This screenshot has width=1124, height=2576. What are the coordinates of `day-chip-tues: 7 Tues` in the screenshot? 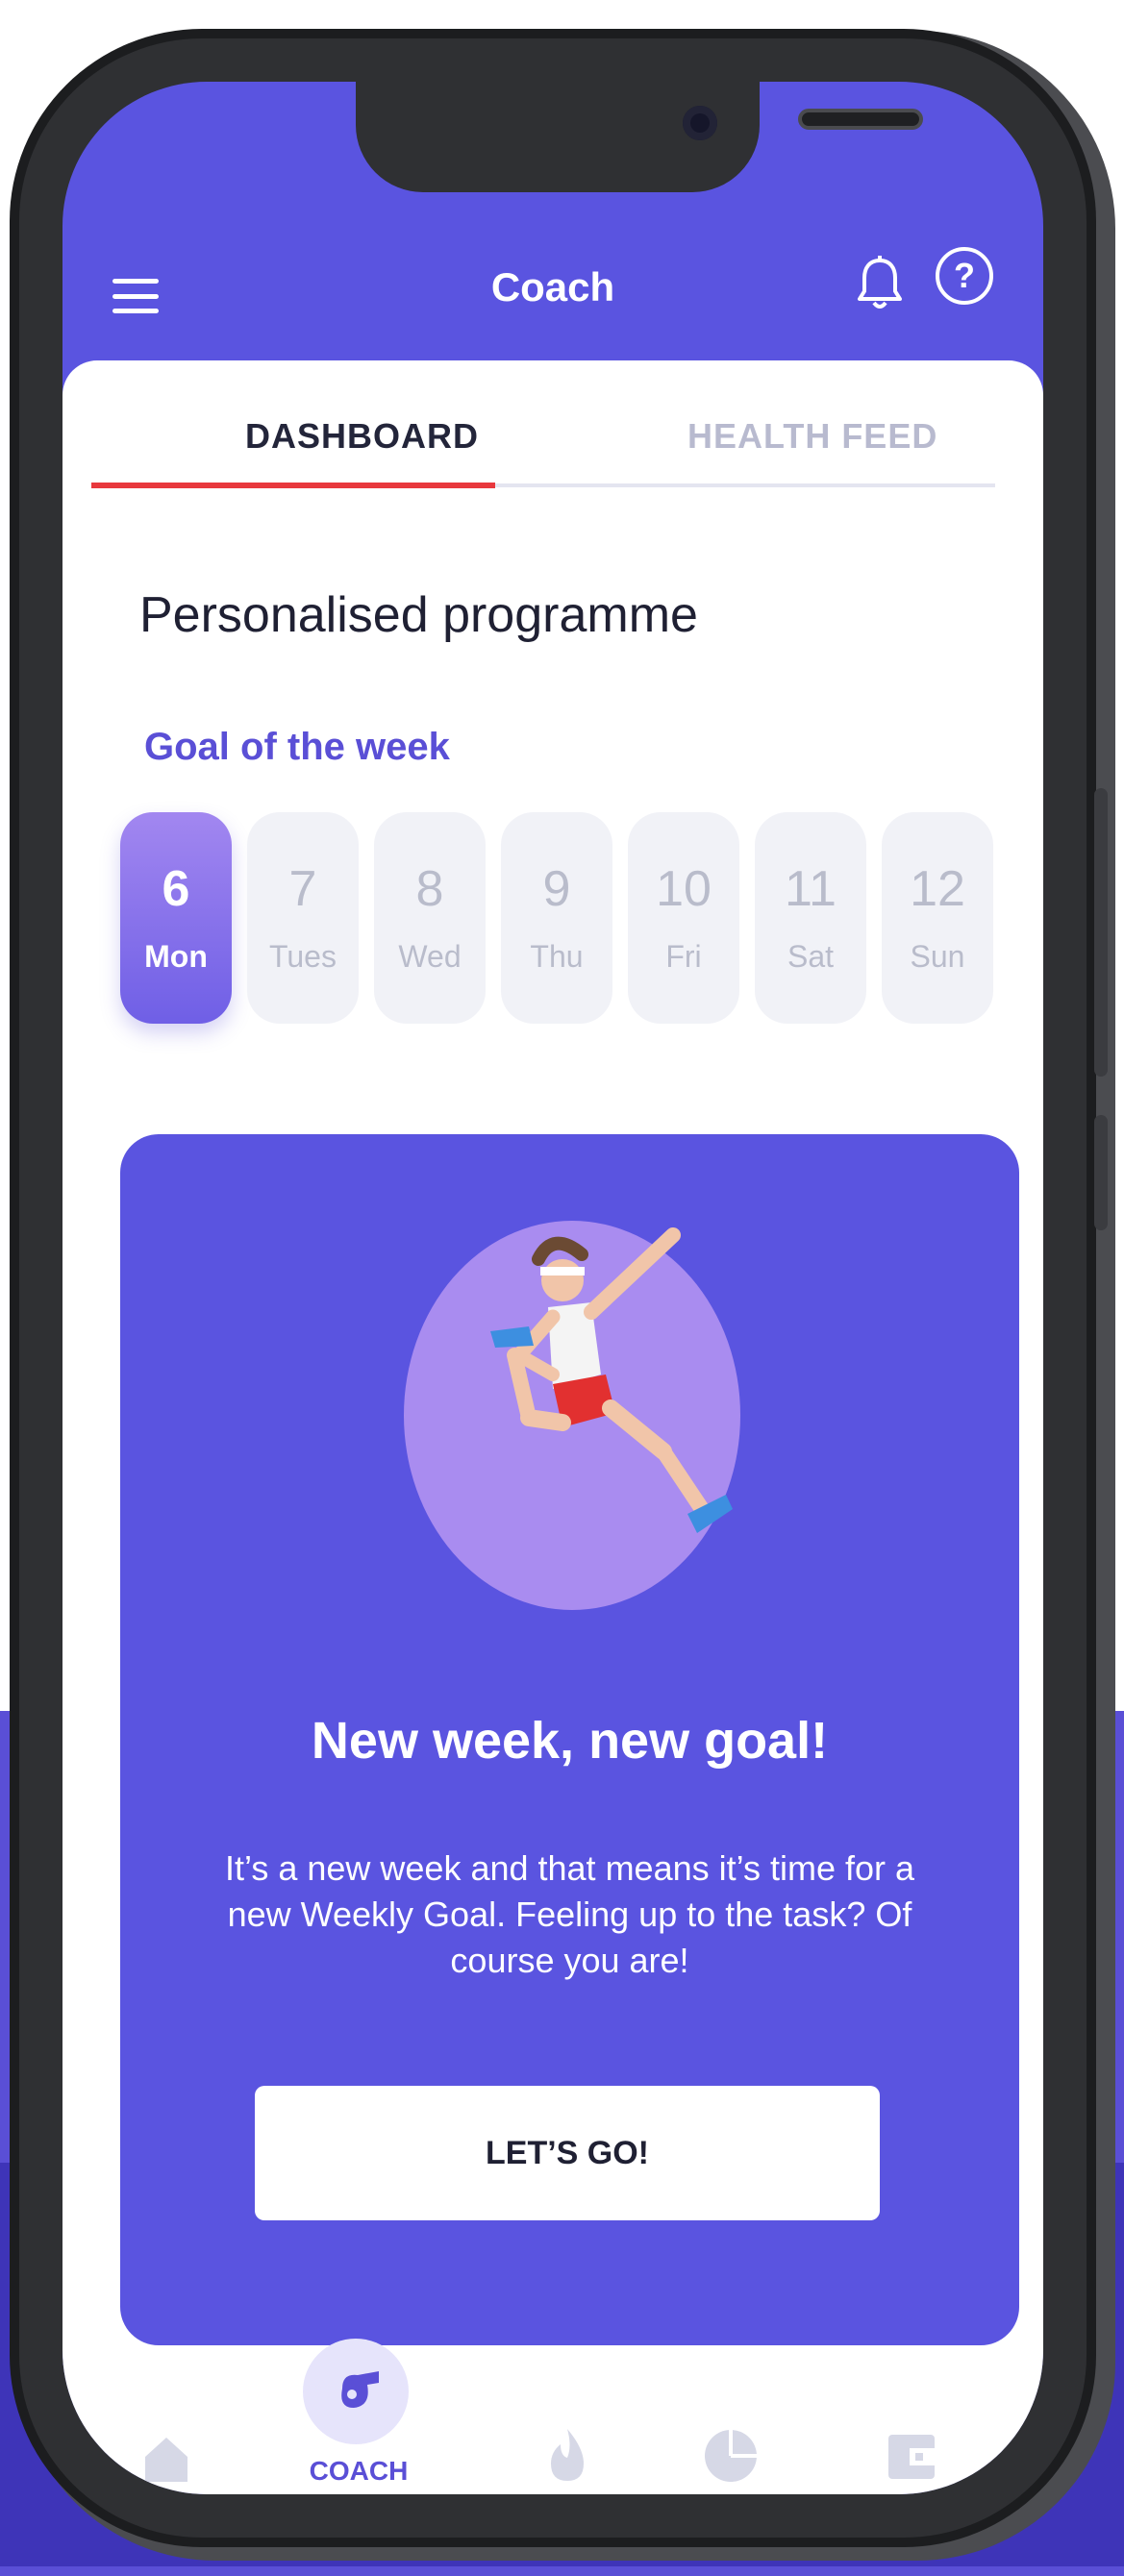 It's located at (303, 918).